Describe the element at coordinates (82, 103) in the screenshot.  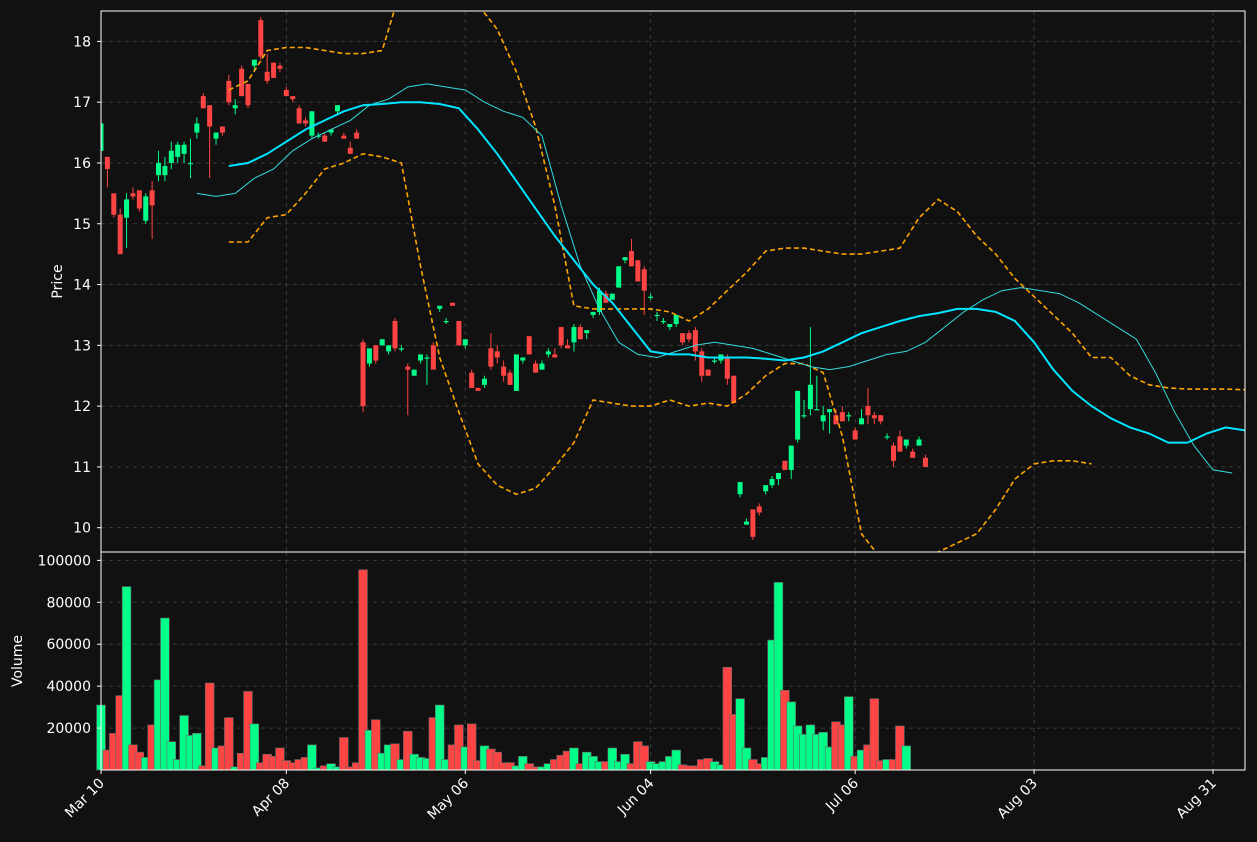
I see `price-tick-label: 17` at that location.